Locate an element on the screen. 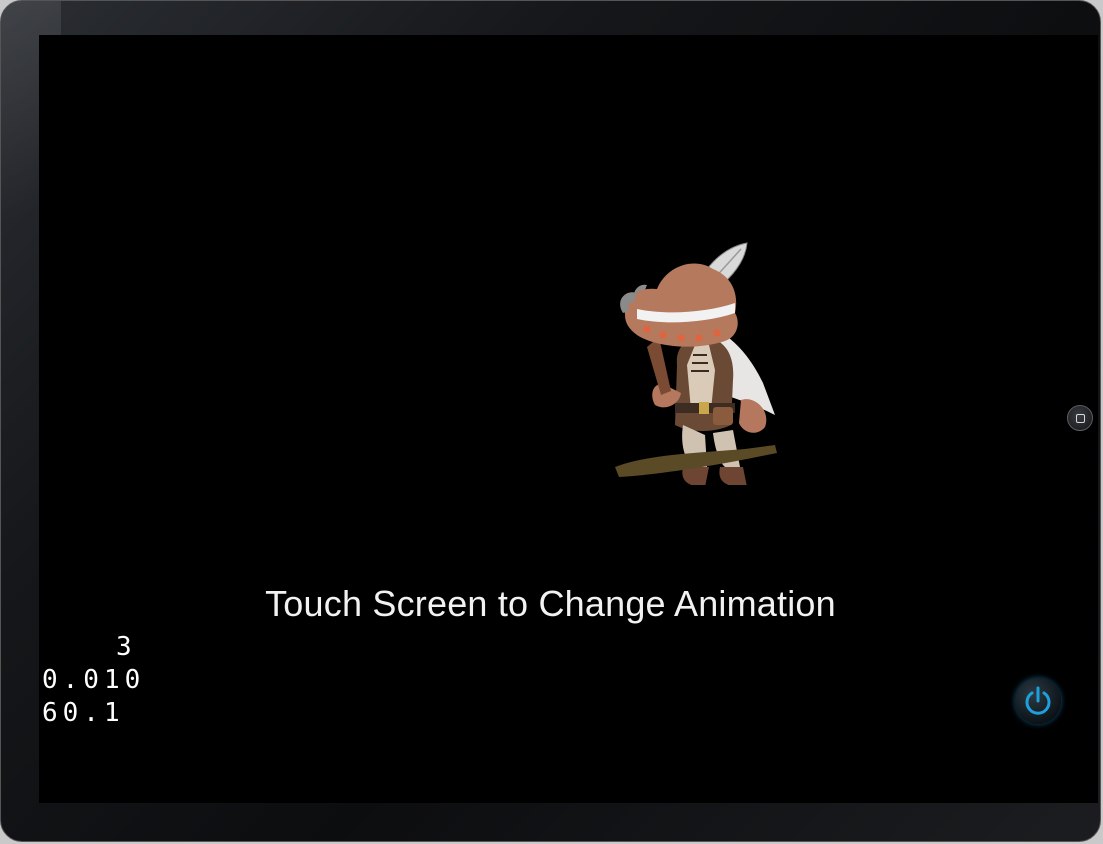  fps-stat: 60.1 is located at coordinates (83, 713).